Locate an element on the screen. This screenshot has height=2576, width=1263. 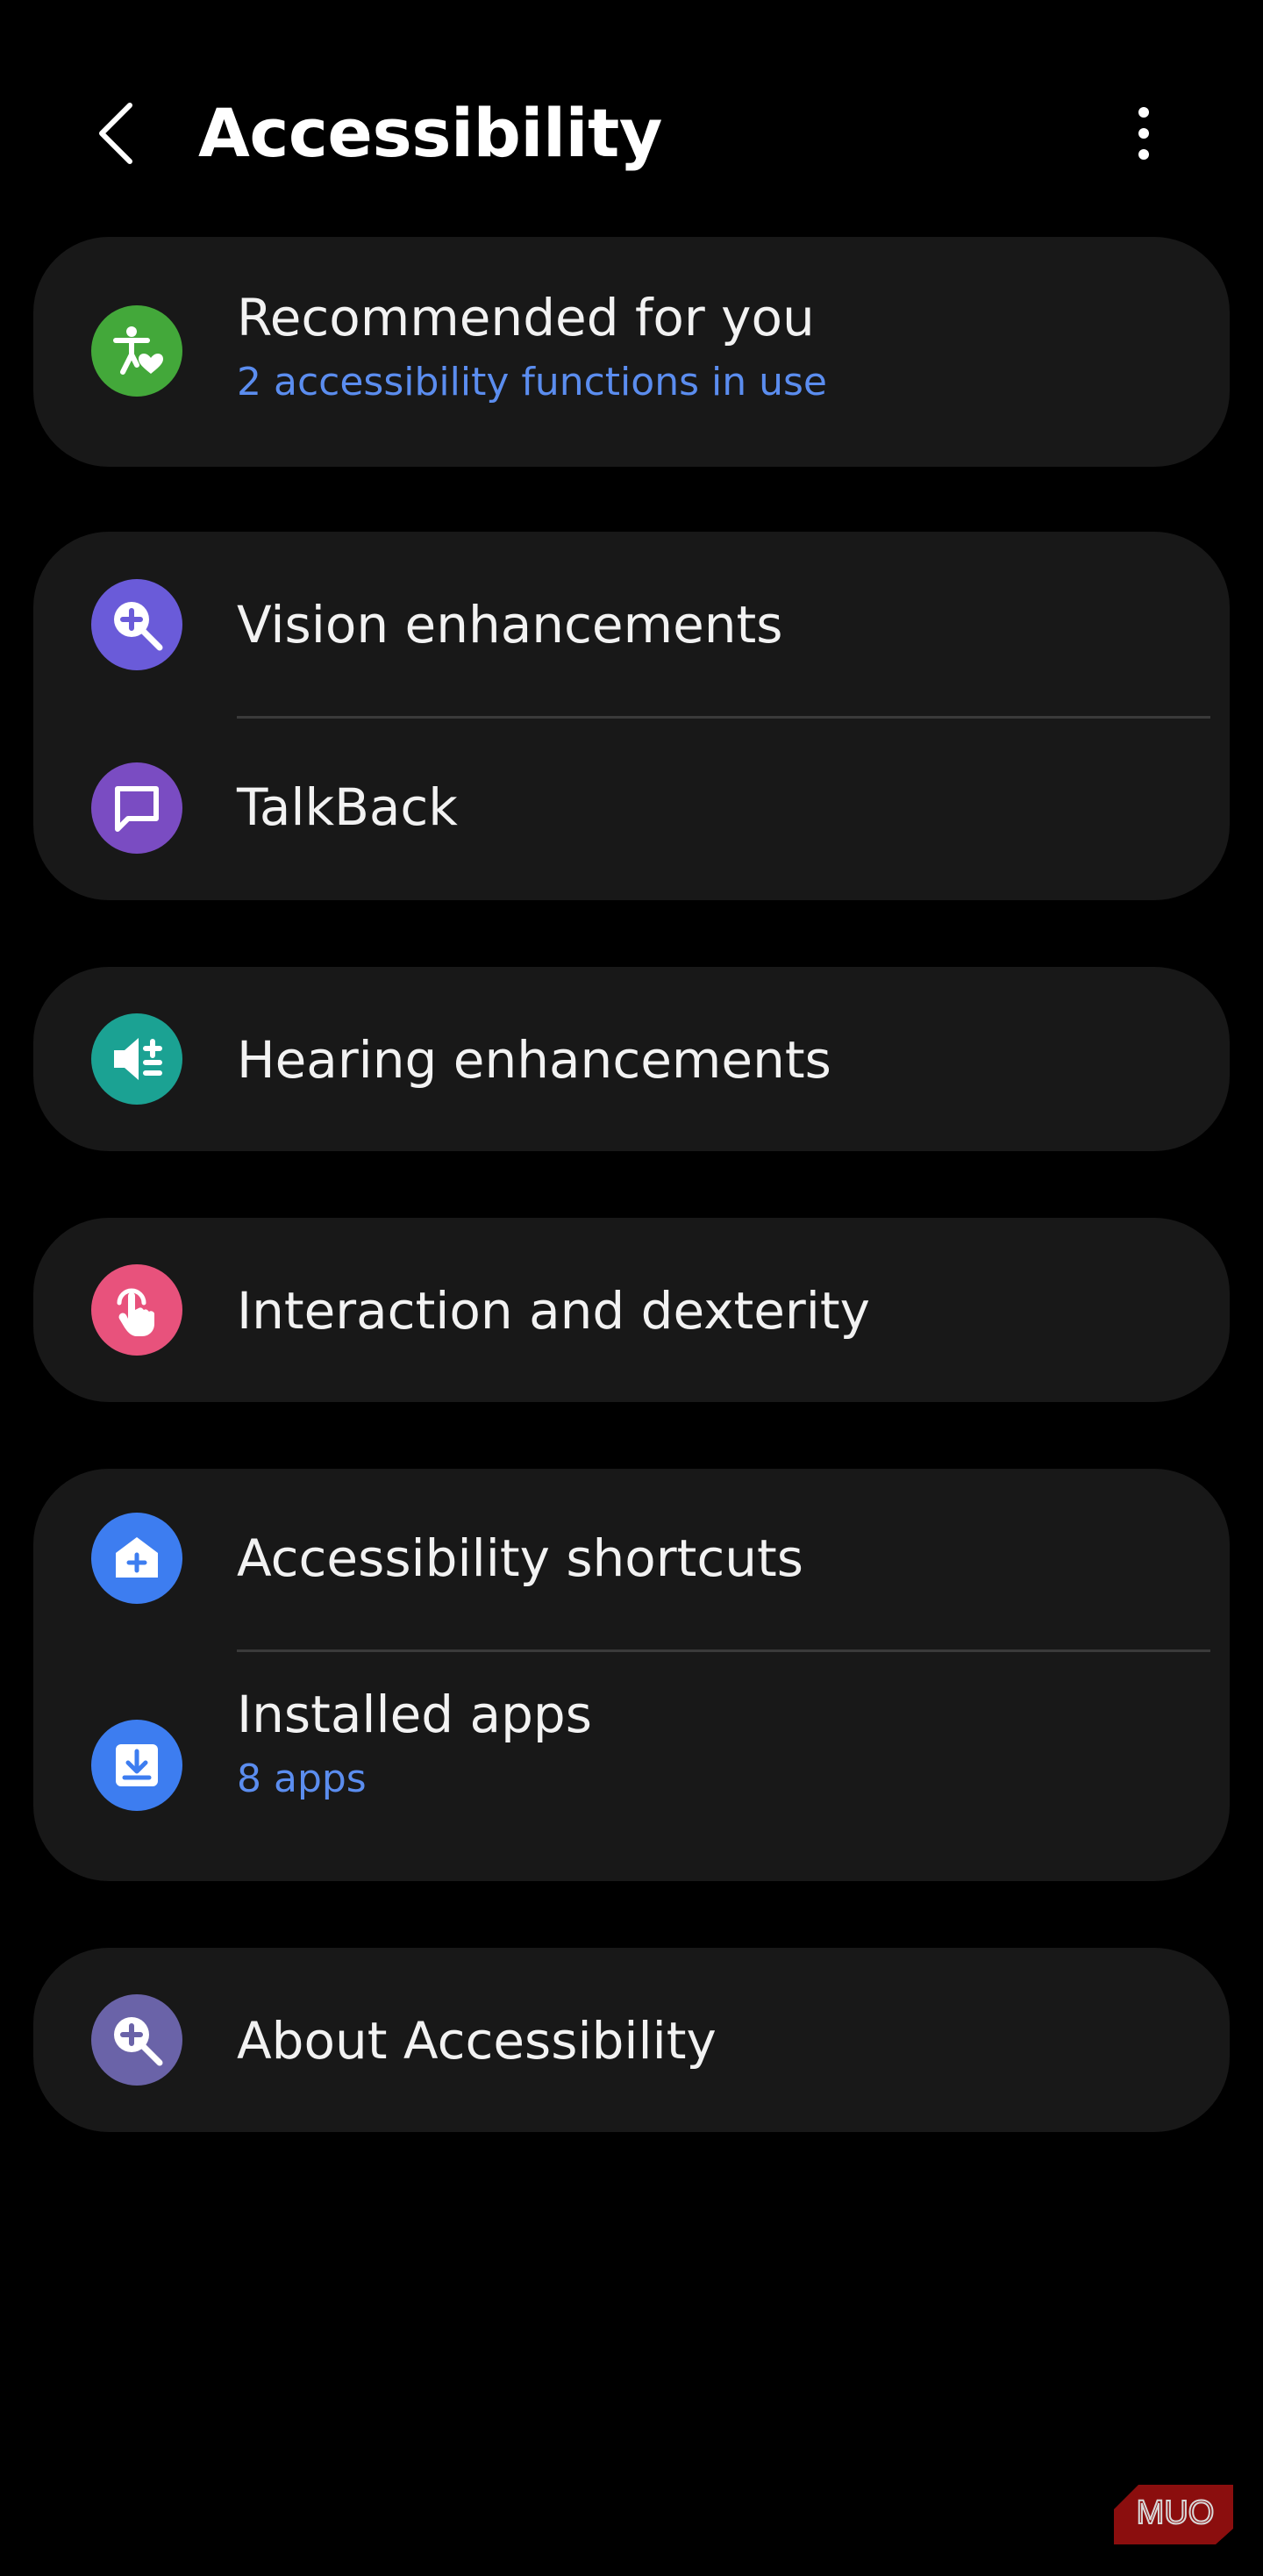
speaker-plus-icon is located at coordinates (138, 1059).